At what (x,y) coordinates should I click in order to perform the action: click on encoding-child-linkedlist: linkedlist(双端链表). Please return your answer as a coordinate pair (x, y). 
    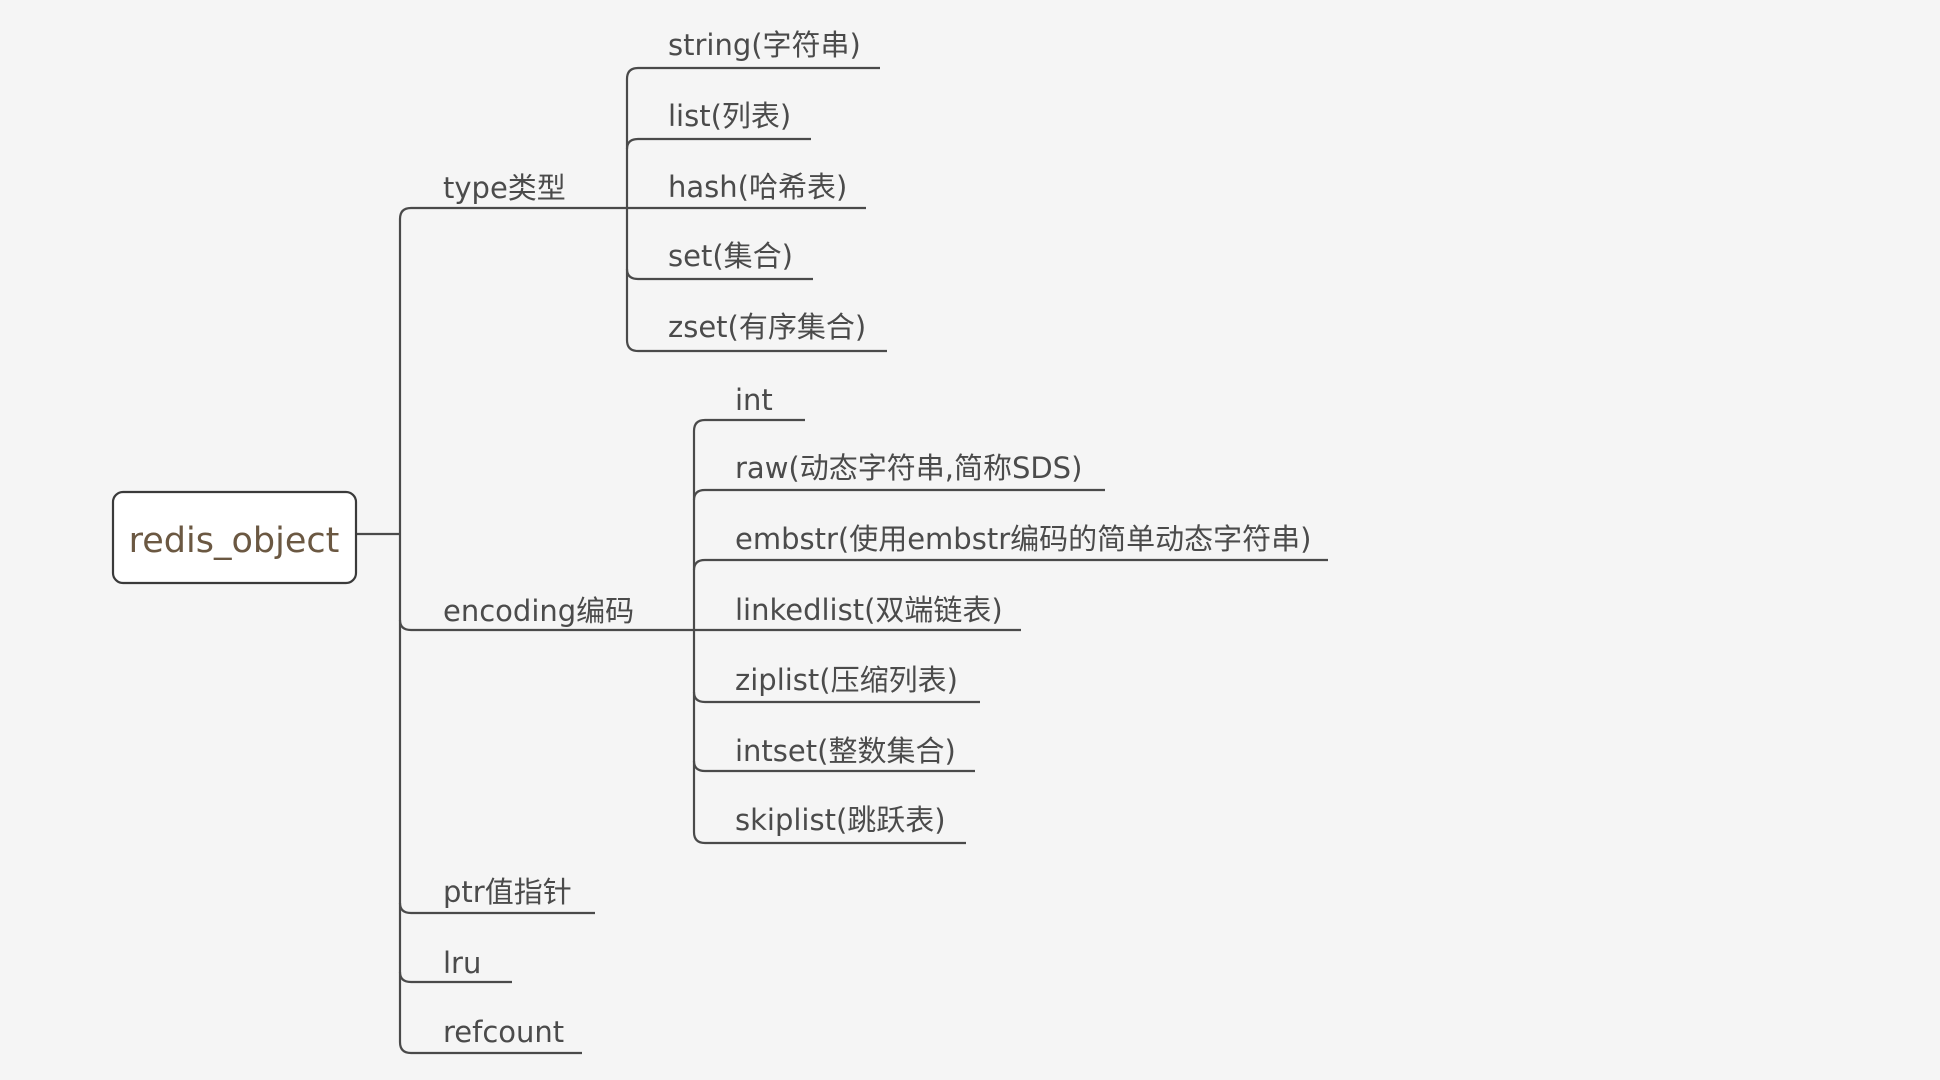
    Looking at the image, I should click on (857, 612).